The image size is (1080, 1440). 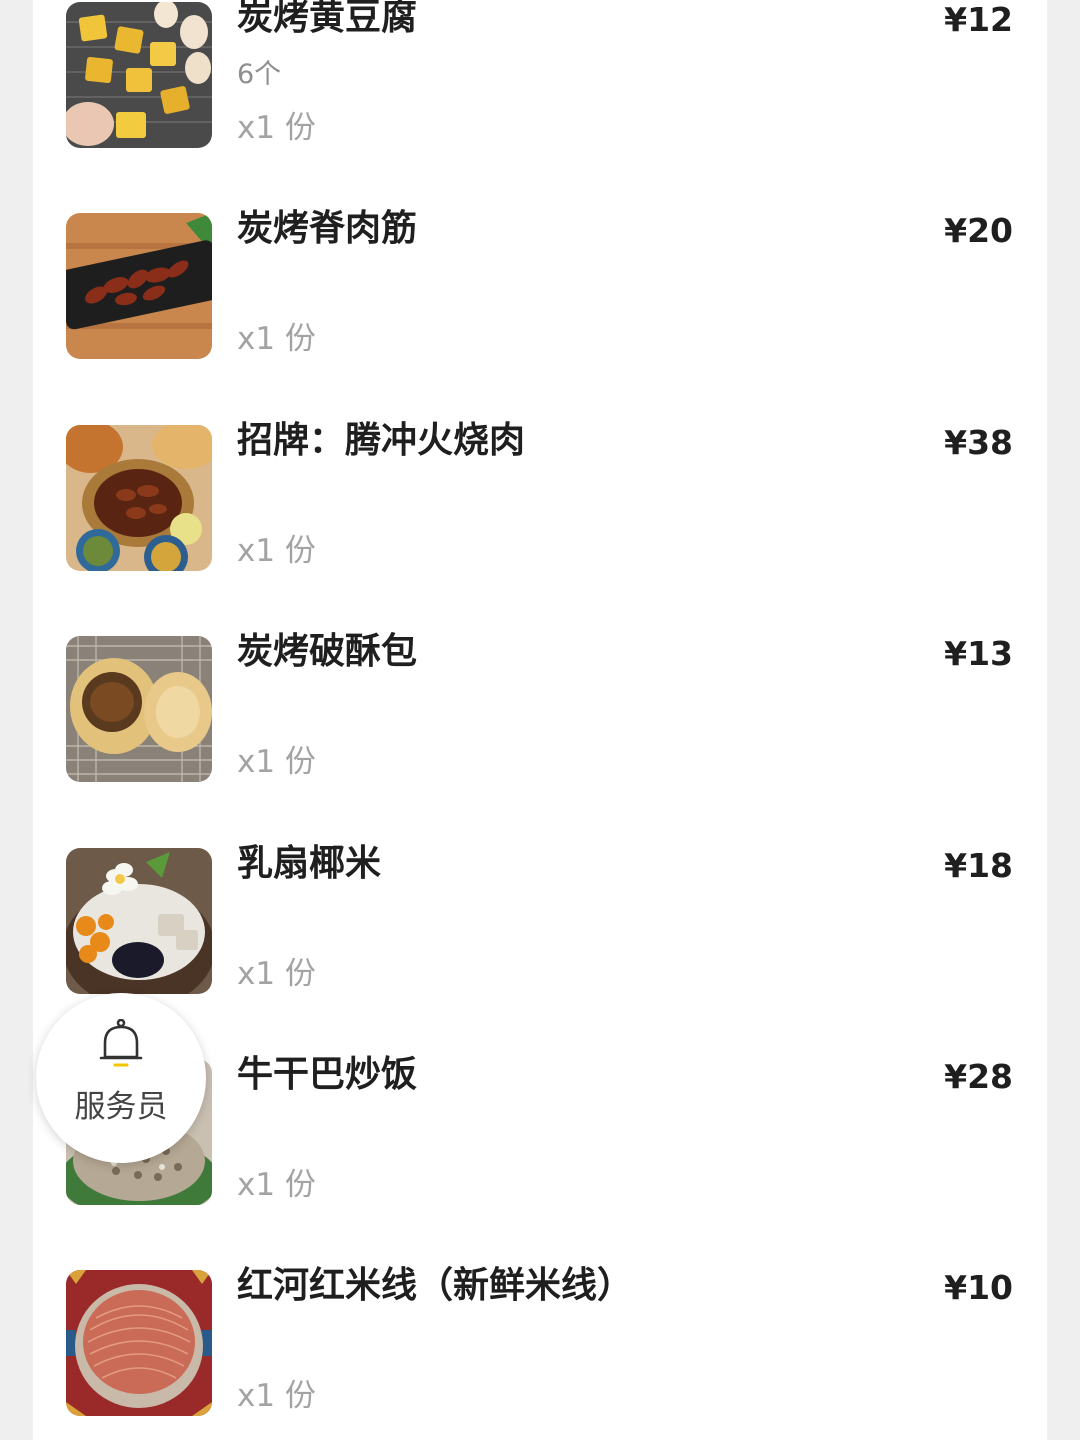 What do you see at coordinates (121, 1078) in the screenshot?
I see `call-waiter-button: 服务员` at bounding box center [121, 1078].